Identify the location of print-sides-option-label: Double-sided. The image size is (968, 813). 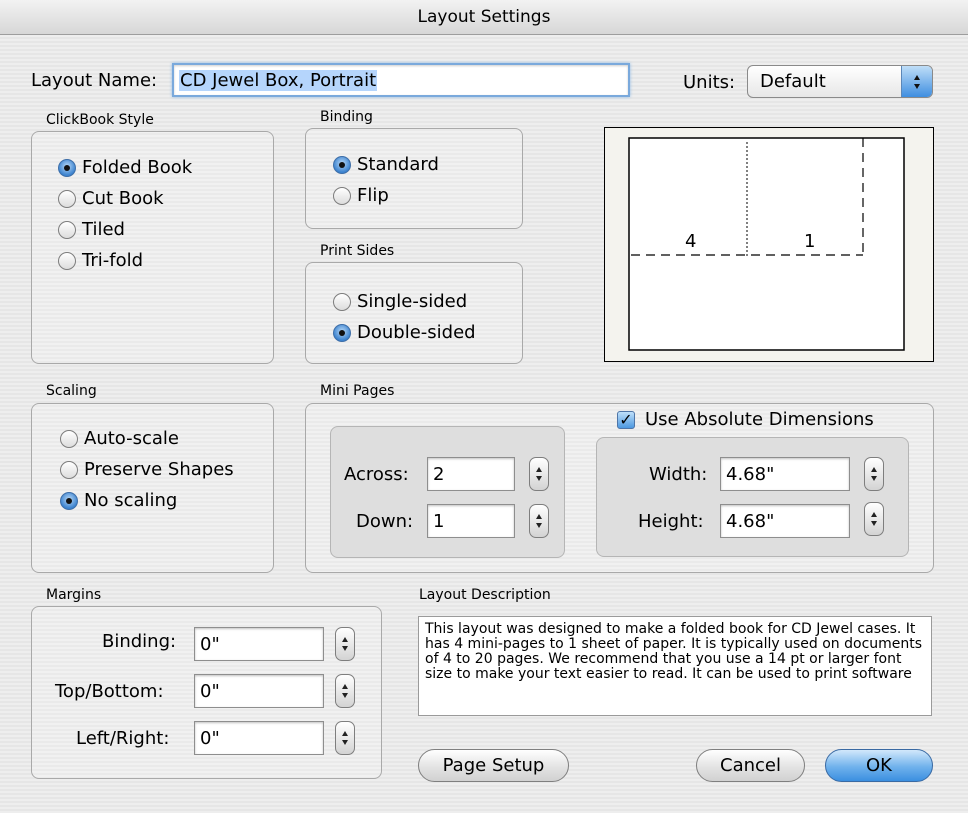
(416, 332).